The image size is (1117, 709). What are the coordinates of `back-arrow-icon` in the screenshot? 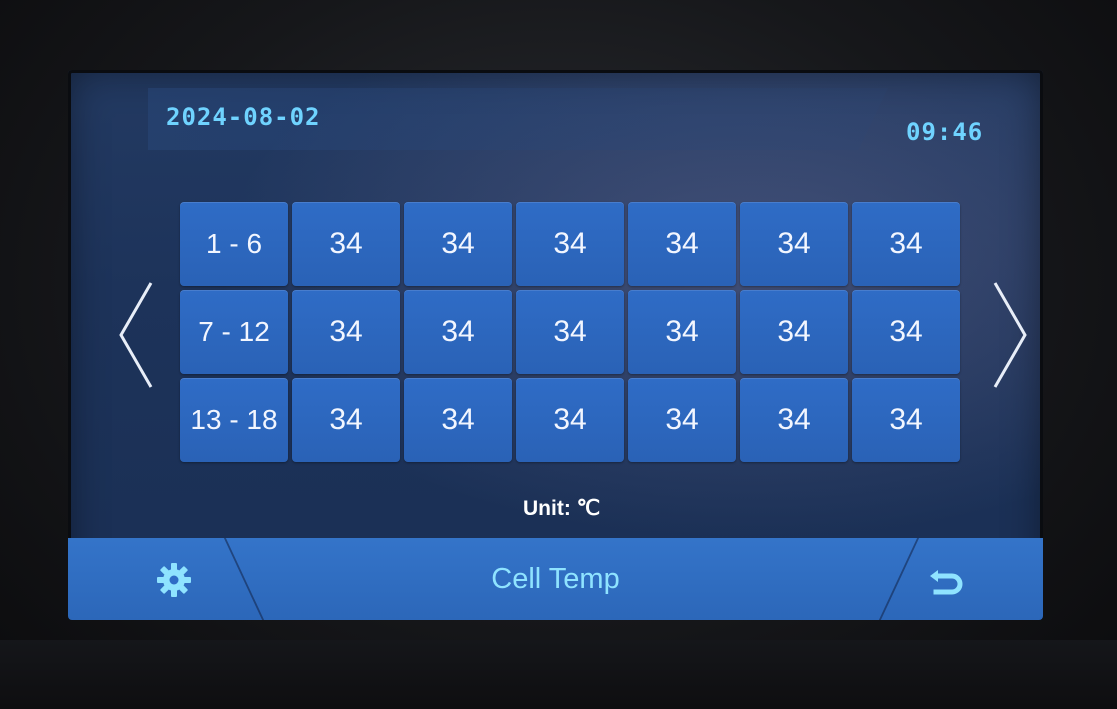 It's located at (947, 580).